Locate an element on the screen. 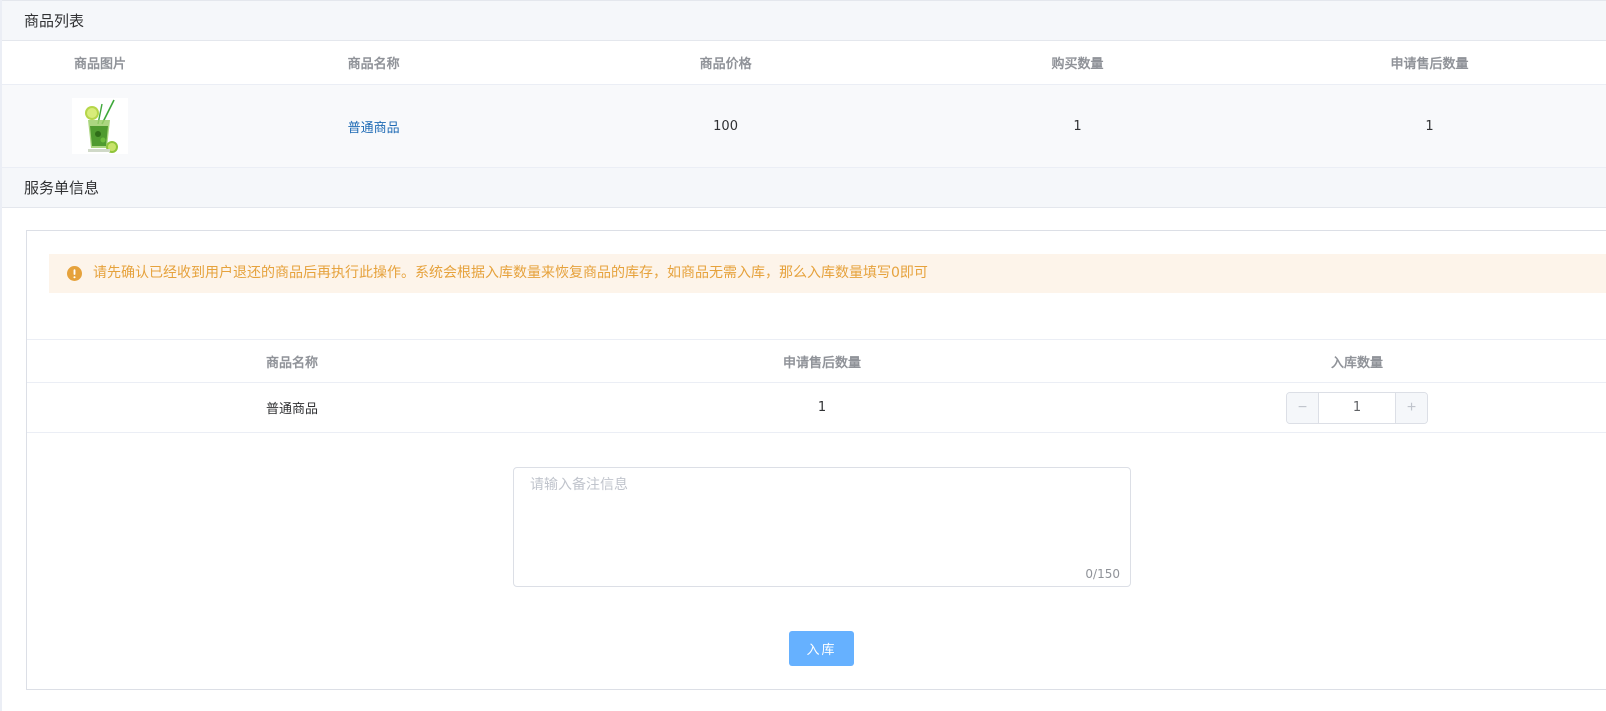 Image resolution: width=1606 pixels, height=711 pixels. remark-textarea is located at coordinates (822, 527).